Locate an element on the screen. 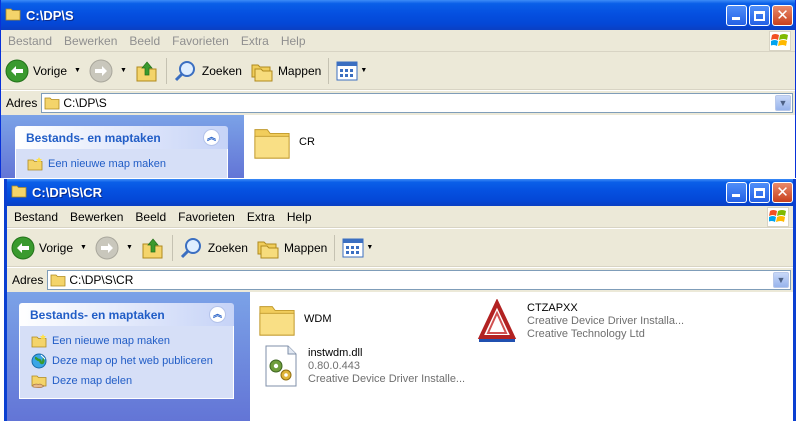 This screenshot has width=796, height=421. file-version: 0.80.0.443 is located at coordinates (334, 365).